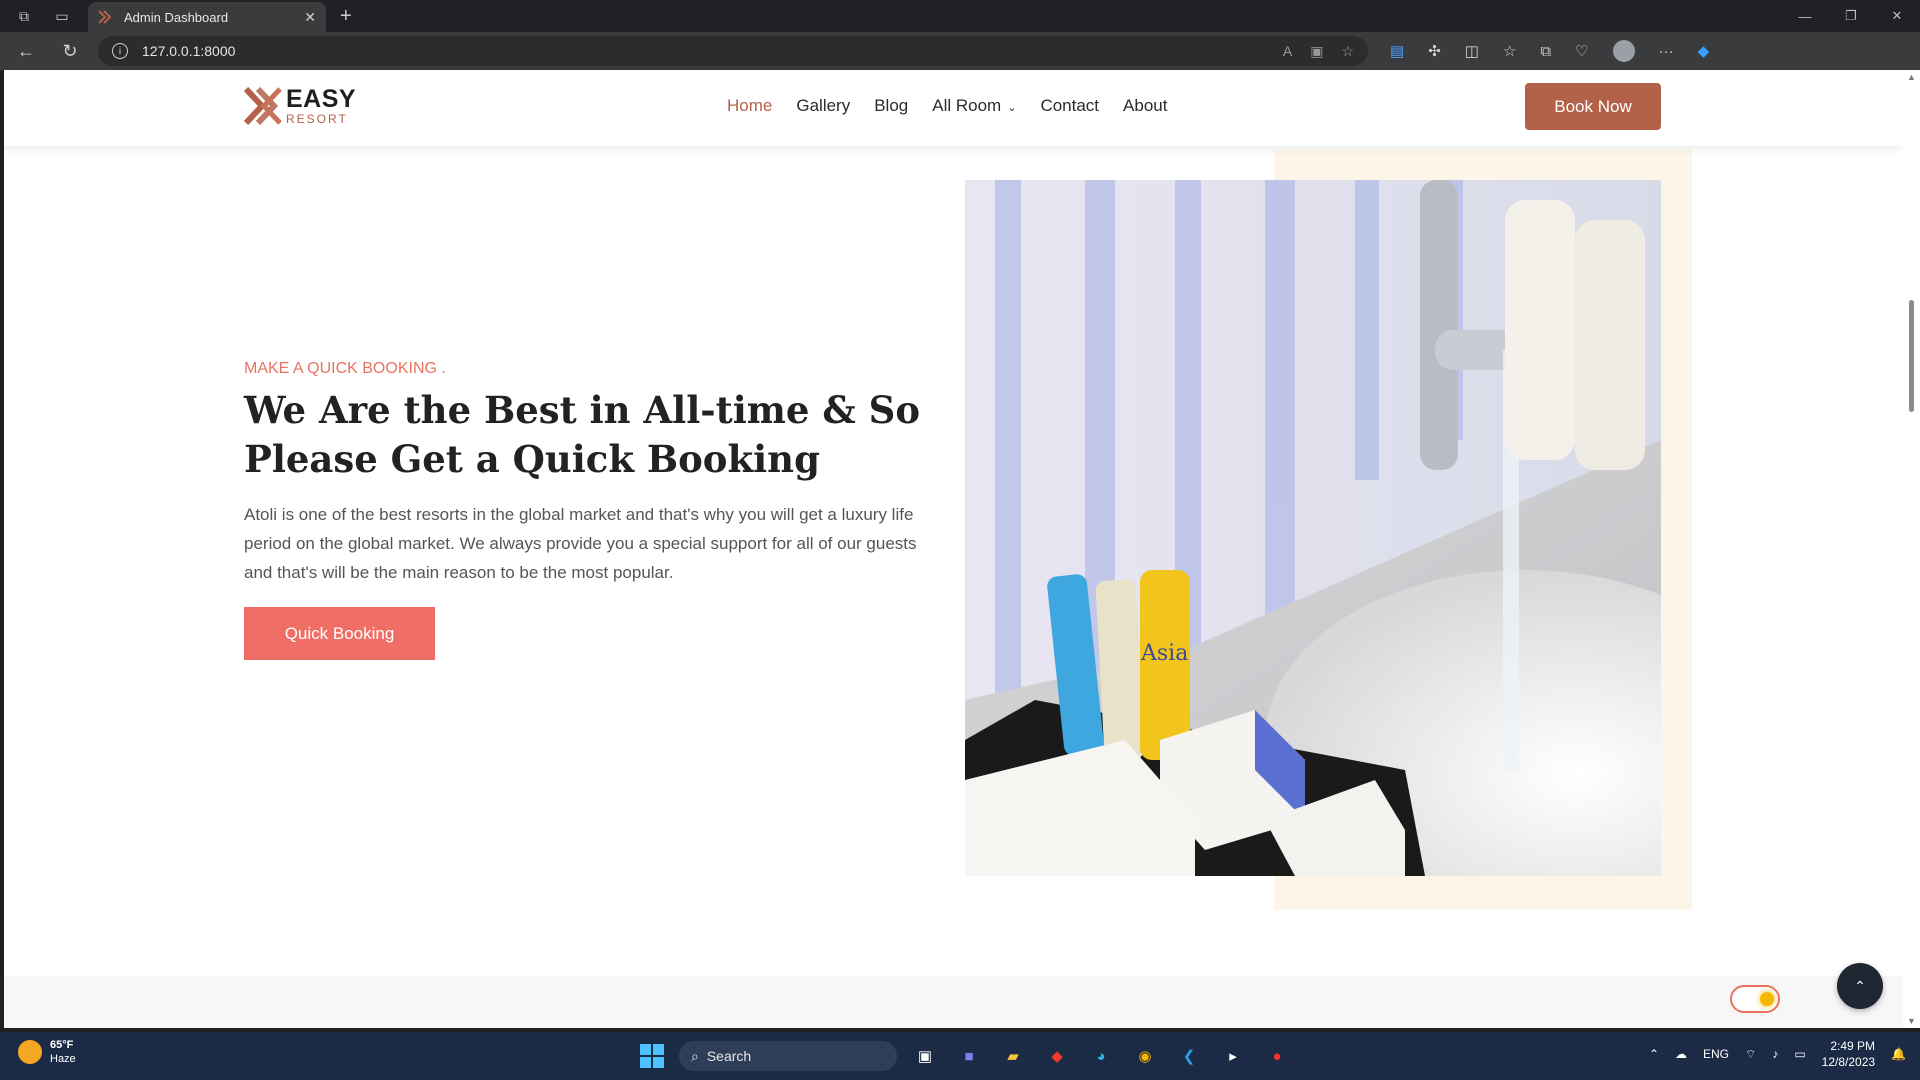 The image size is (1920, 1080). What do you see at coordinates (1898, 1054) in the screenshot?
I see `notification-bell-icon: 🔔` at bounding box center [1898, 1054].